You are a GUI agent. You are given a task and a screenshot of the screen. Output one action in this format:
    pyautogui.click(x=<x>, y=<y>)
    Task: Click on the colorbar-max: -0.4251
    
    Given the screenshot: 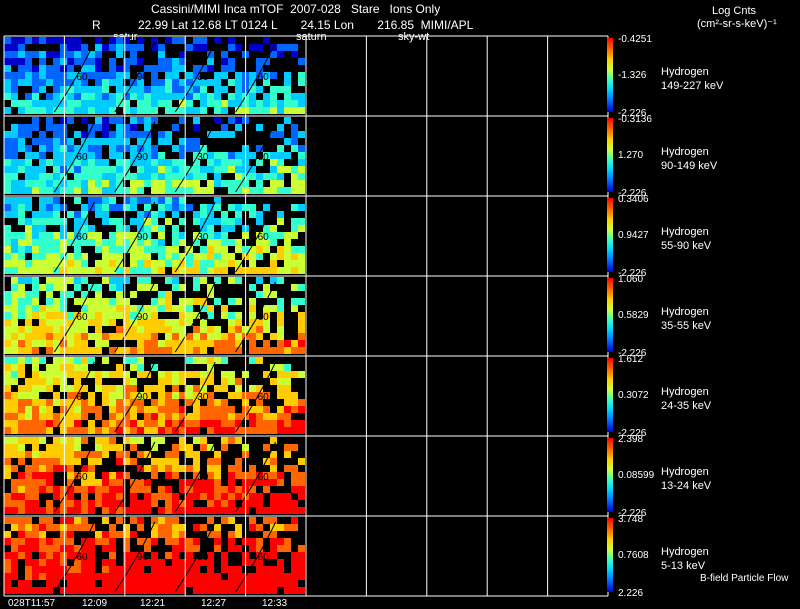 What is the action you would take?
    pyautogui.click(x=635, y=39)
    